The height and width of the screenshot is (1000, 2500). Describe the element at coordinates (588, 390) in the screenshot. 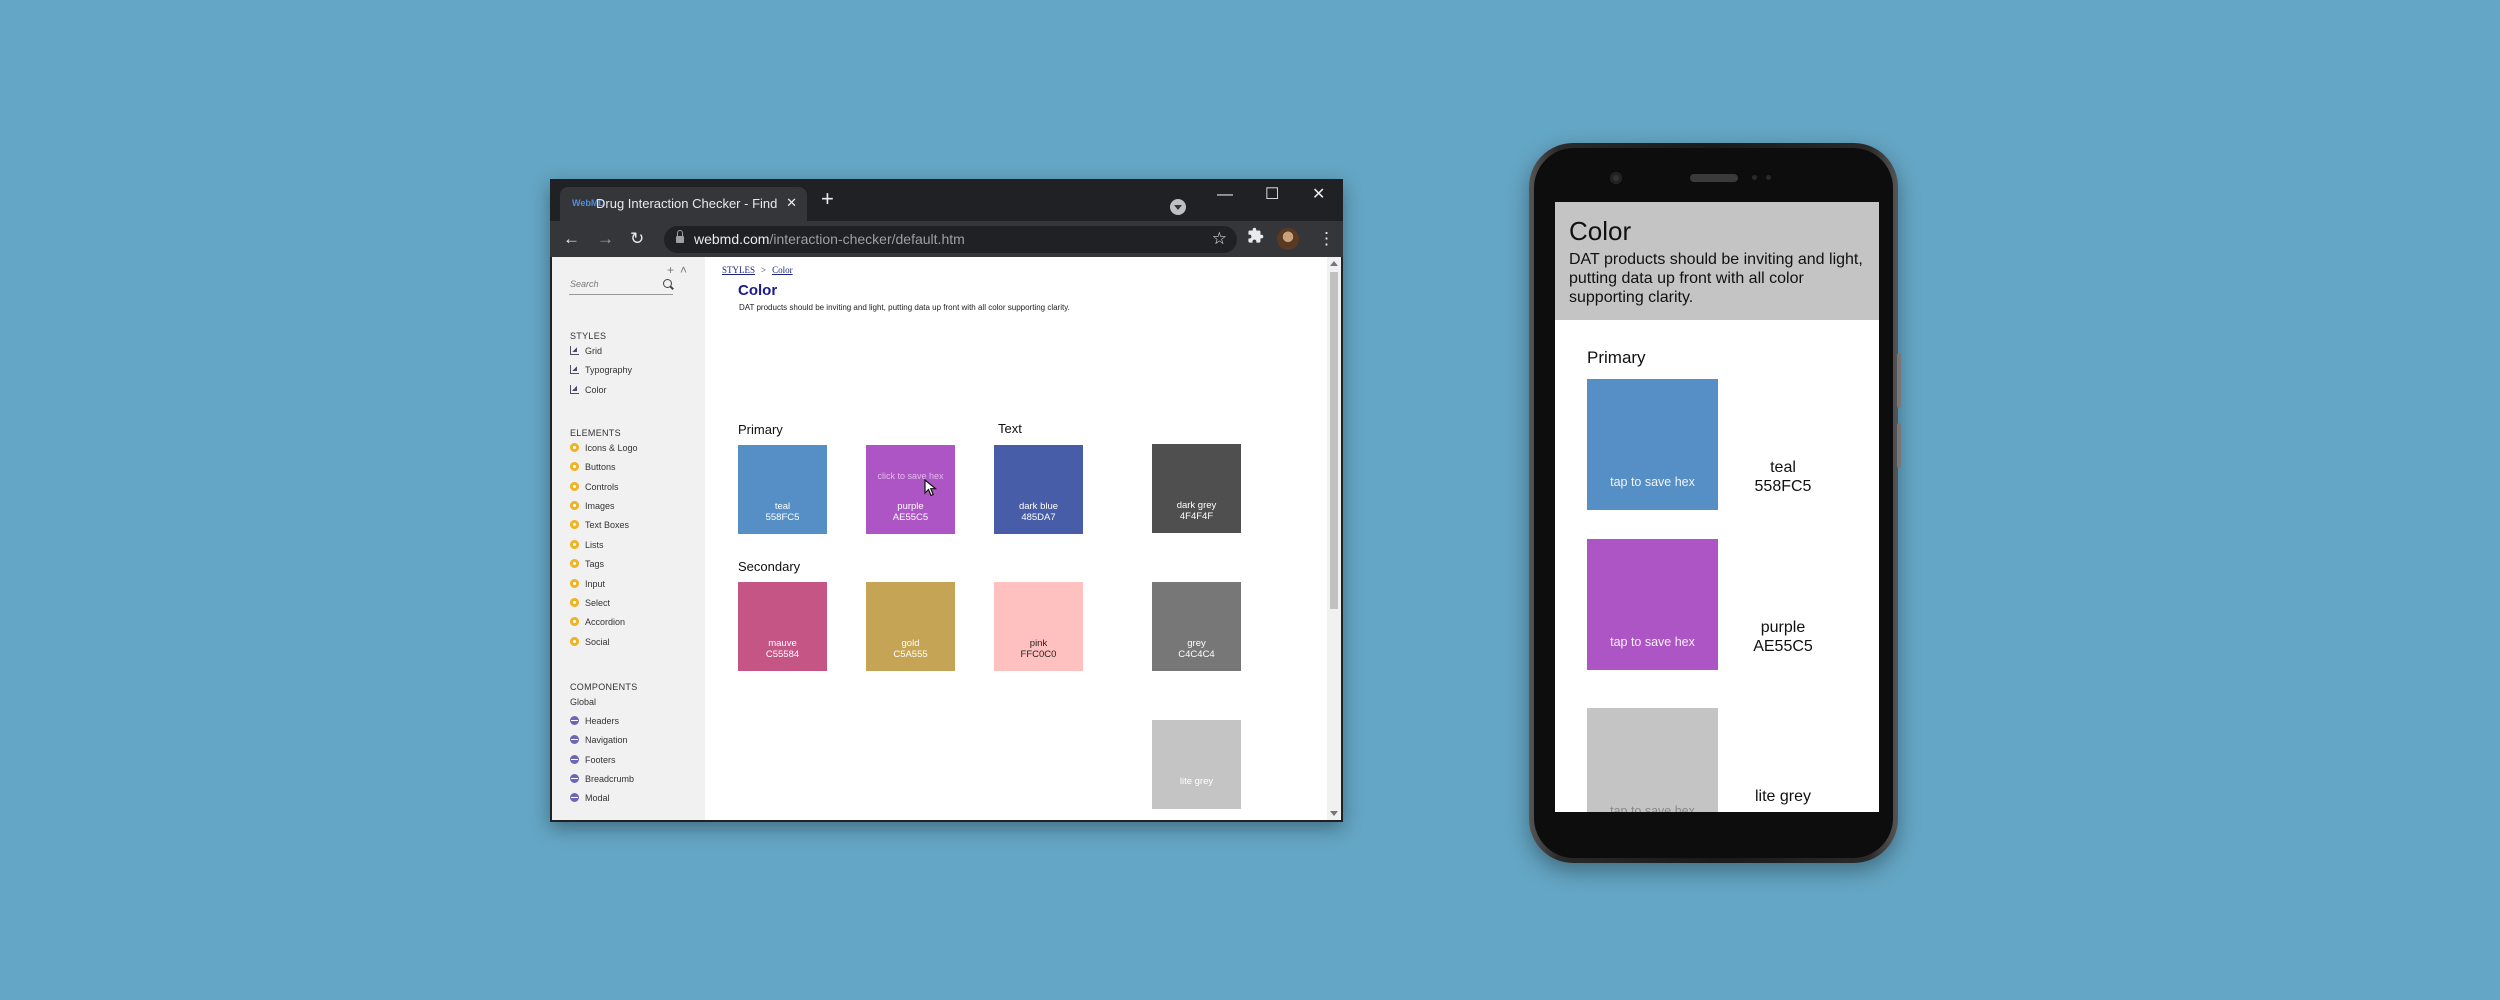

I see `sidebar-item-color: Color` at that location.